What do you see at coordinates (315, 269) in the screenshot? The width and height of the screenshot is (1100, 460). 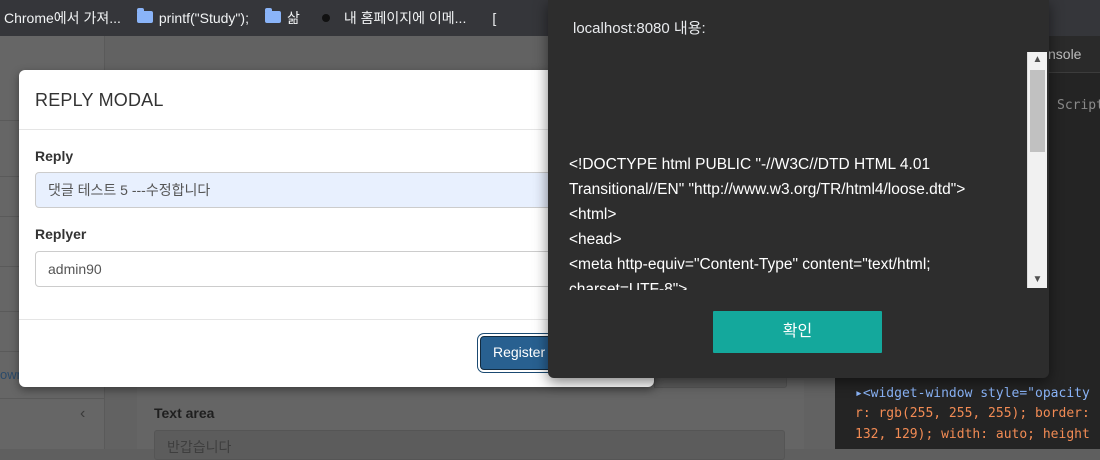 I see `replyer-input: admin90` at bounding box center [315, 269].